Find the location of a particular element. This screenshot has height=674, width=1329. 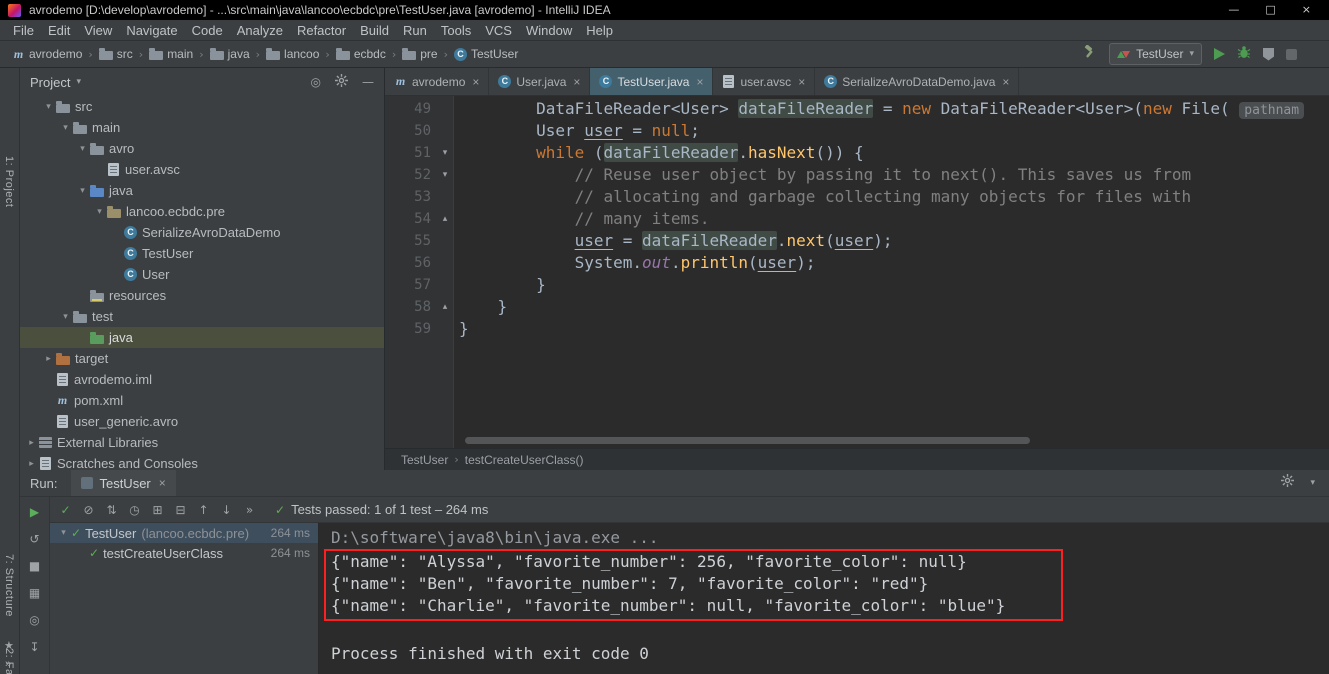

menu-item-help: Help is located at coordinates (599, 30).